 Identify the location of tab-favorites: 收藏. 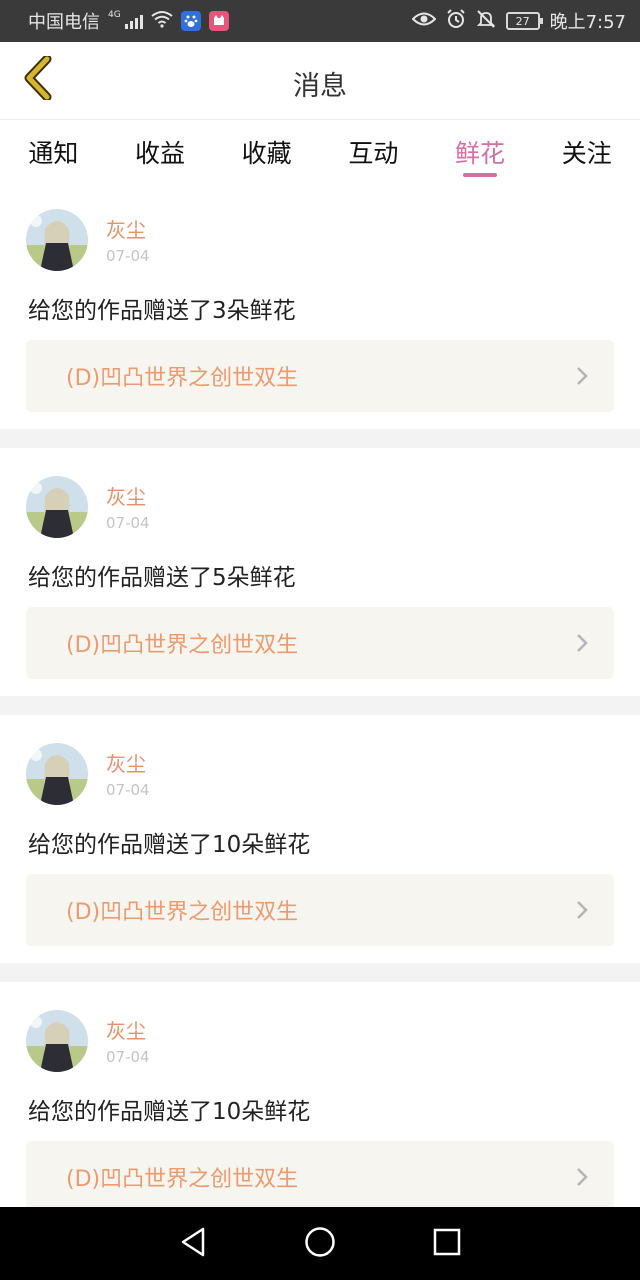
(266, 151).